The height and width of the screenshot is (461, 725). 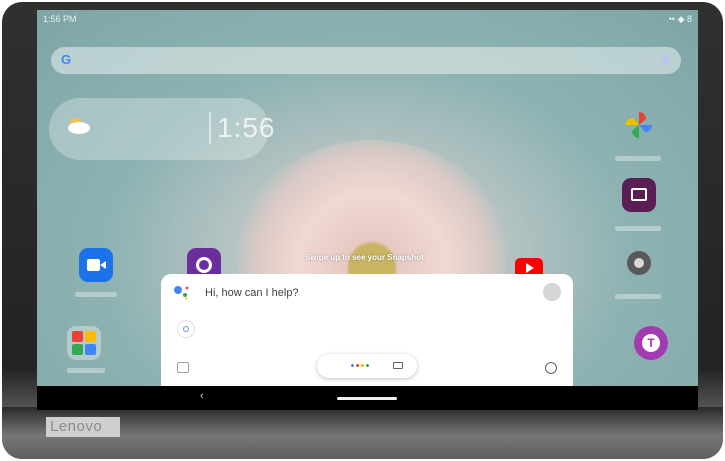 I want to click on movies-icon, so click(x=639, y=195).